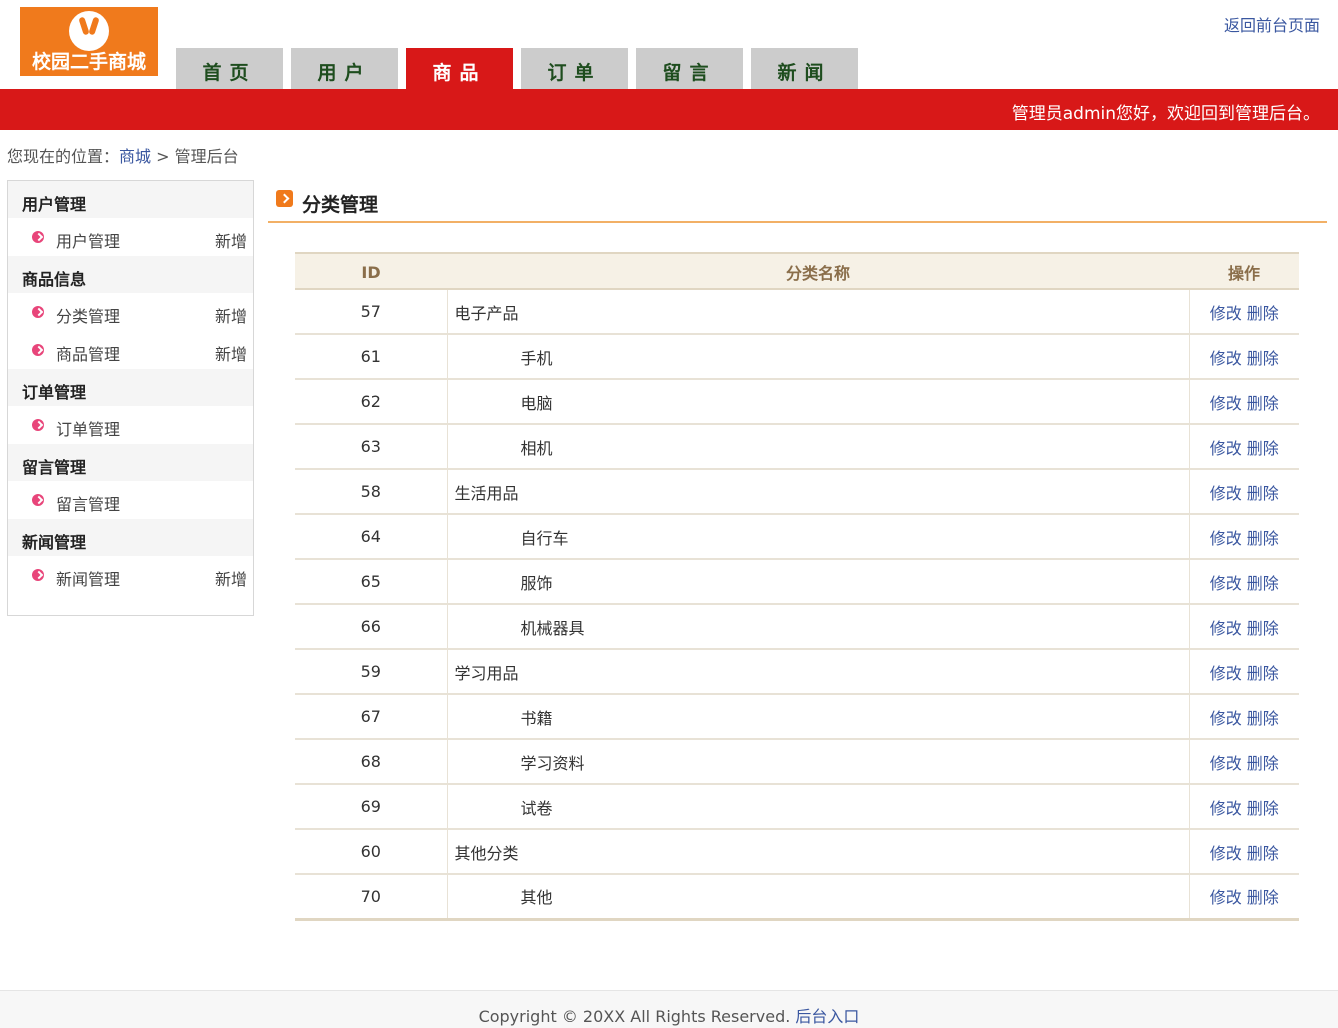  Describe the element at coordinates (371, 447) in the screenshot. I see `cell-id: 63` at that location.